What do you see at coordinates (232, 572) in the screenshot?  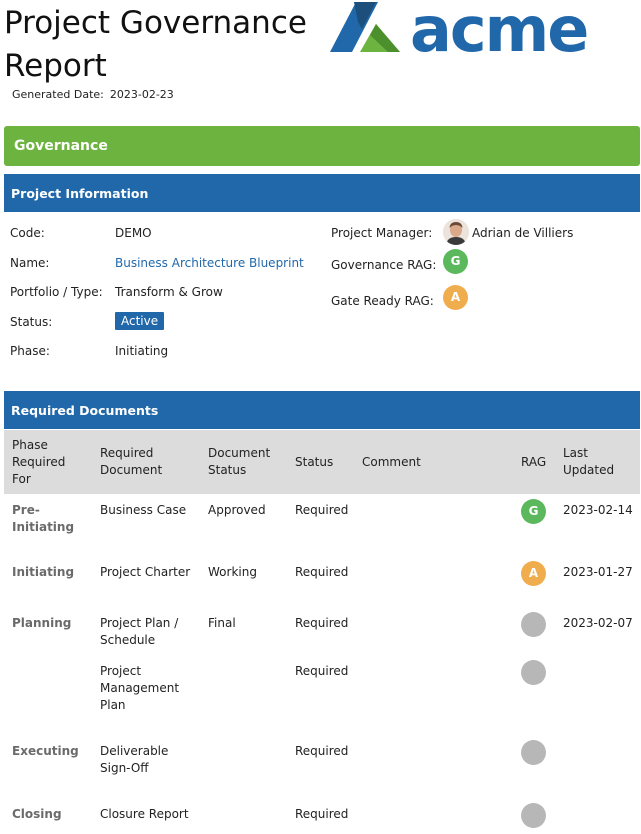 I see `row-doc-status: Working` at bounding box center [232, 572].